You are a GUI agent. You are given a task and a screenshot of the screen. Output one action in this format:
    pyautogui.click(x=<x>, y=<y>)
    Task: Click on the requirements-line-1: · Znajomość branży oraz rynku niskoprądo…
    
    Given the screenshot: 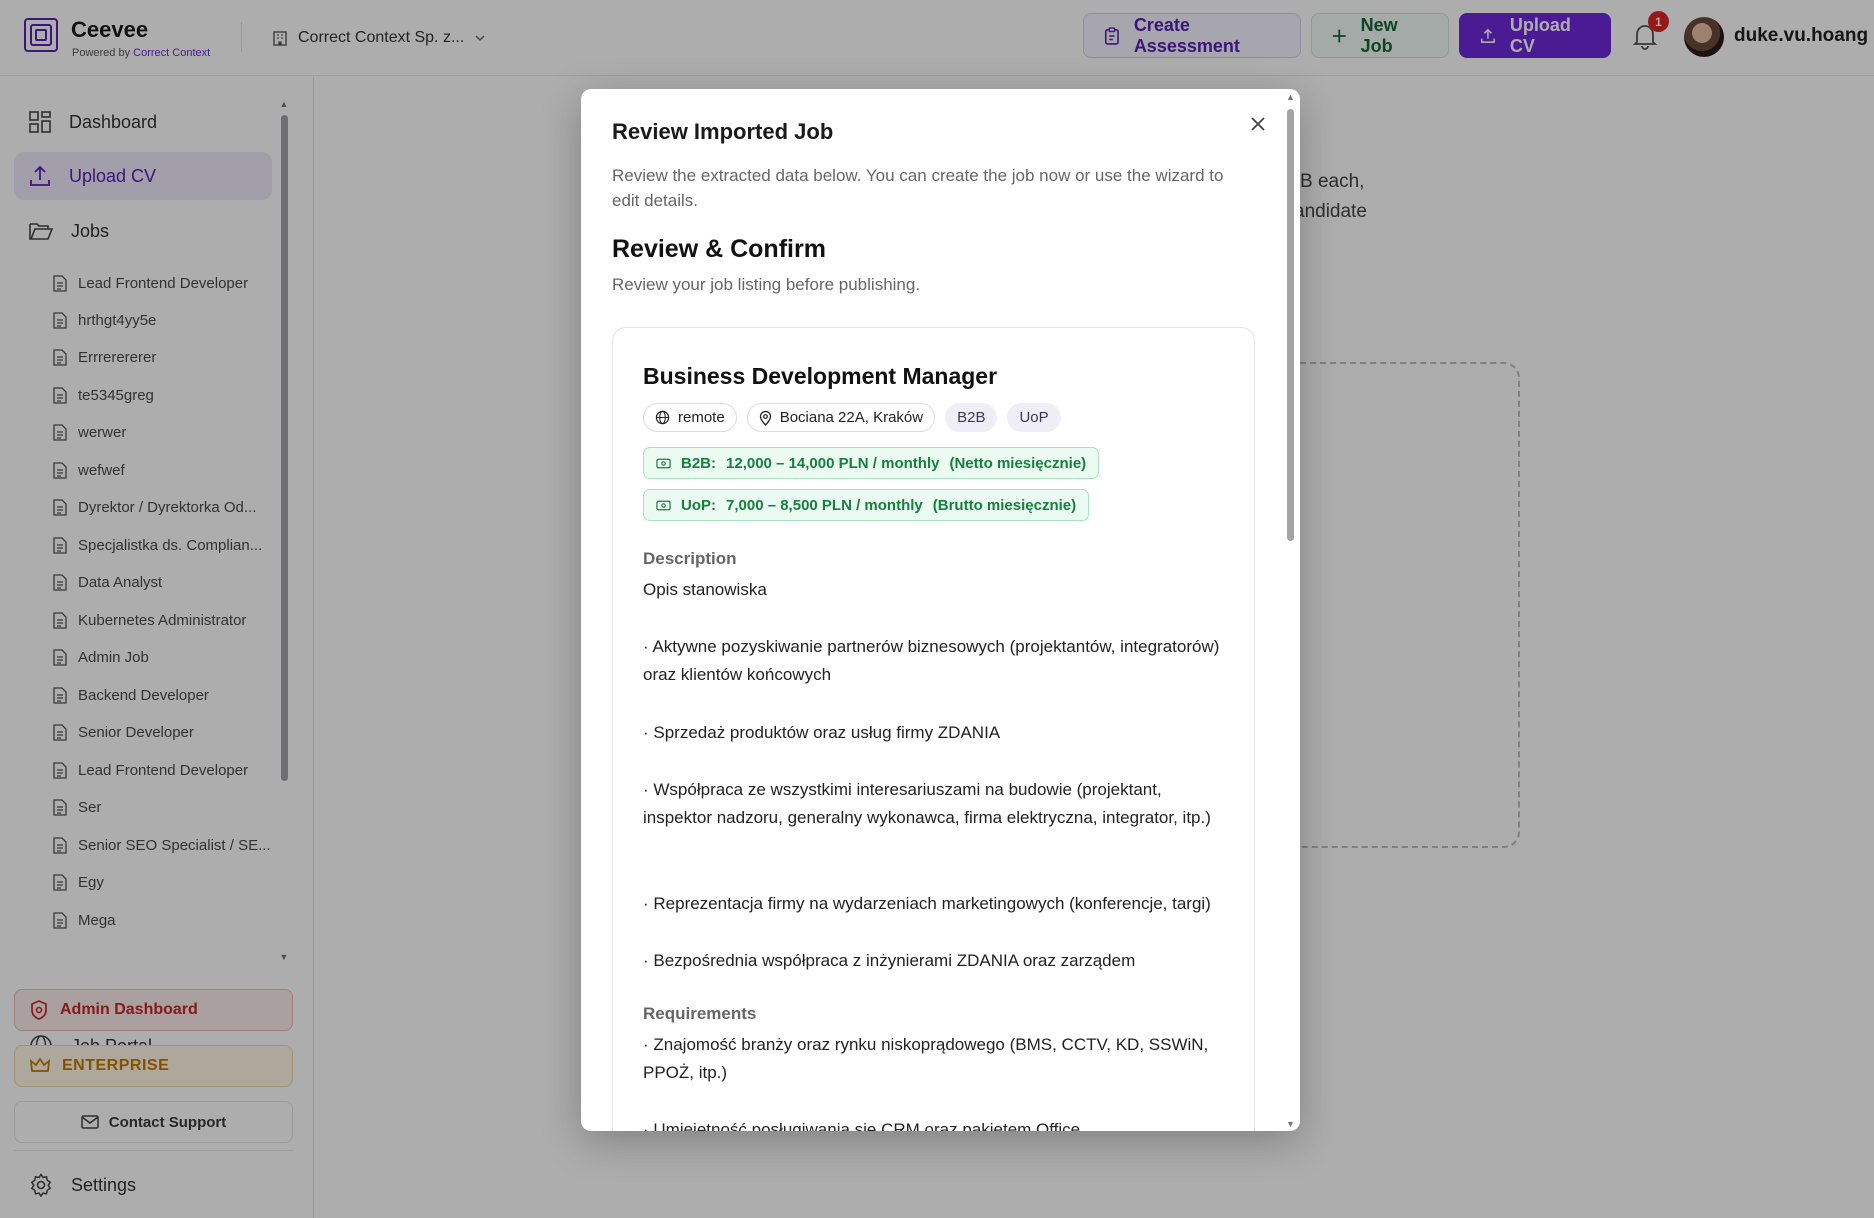 What is the action you would take?
    pyautogui.click(x=926, y=1058)
    